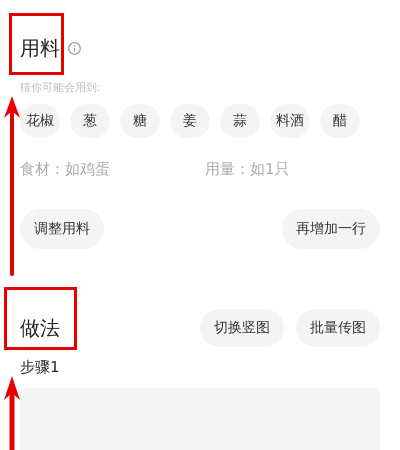 The image size is (400, 450). Describe the element at coordinates (331, 229) in the screenshot. I see `action-button: 再增加一行` at that location.